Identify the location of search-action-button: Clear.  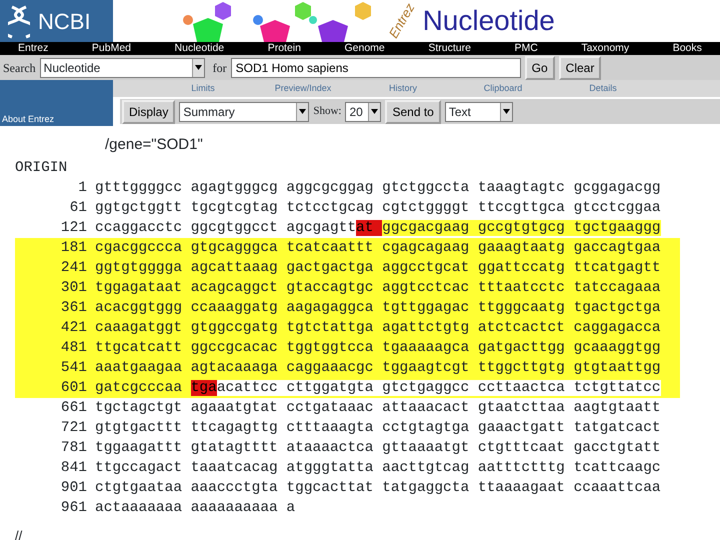
(580, 68).